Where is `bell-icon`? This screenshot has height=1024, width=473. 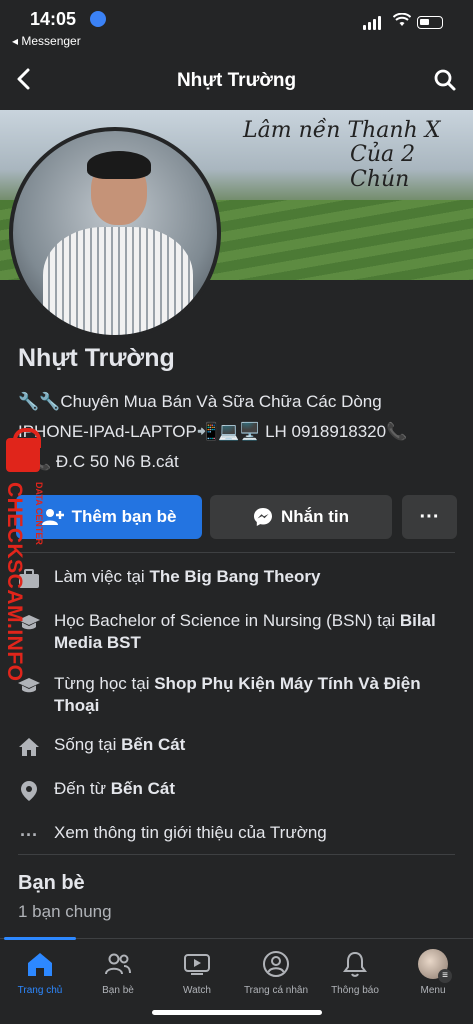
bell-icon is located at coordinates (355, 964).